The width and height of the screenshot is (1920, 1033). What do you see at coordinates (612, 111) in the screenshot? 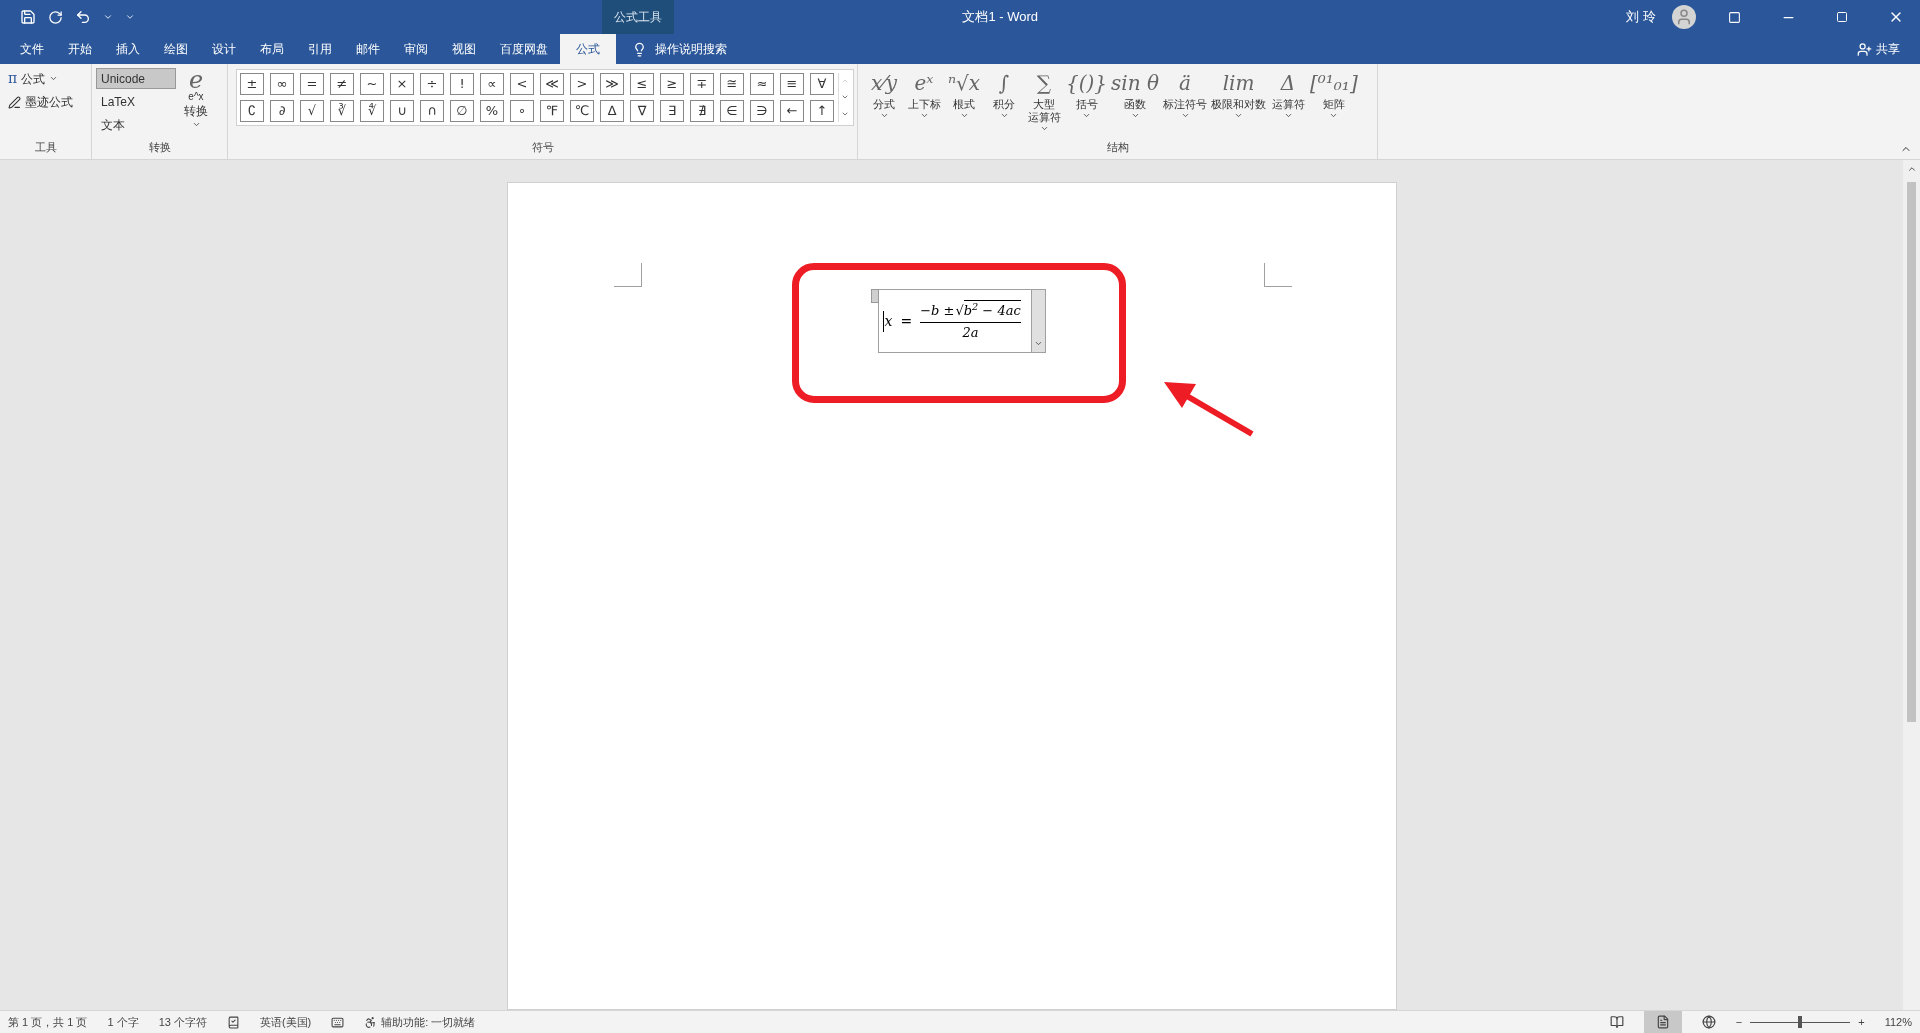
I see `symbol-button: ∆` at bounding box center [612, 111].